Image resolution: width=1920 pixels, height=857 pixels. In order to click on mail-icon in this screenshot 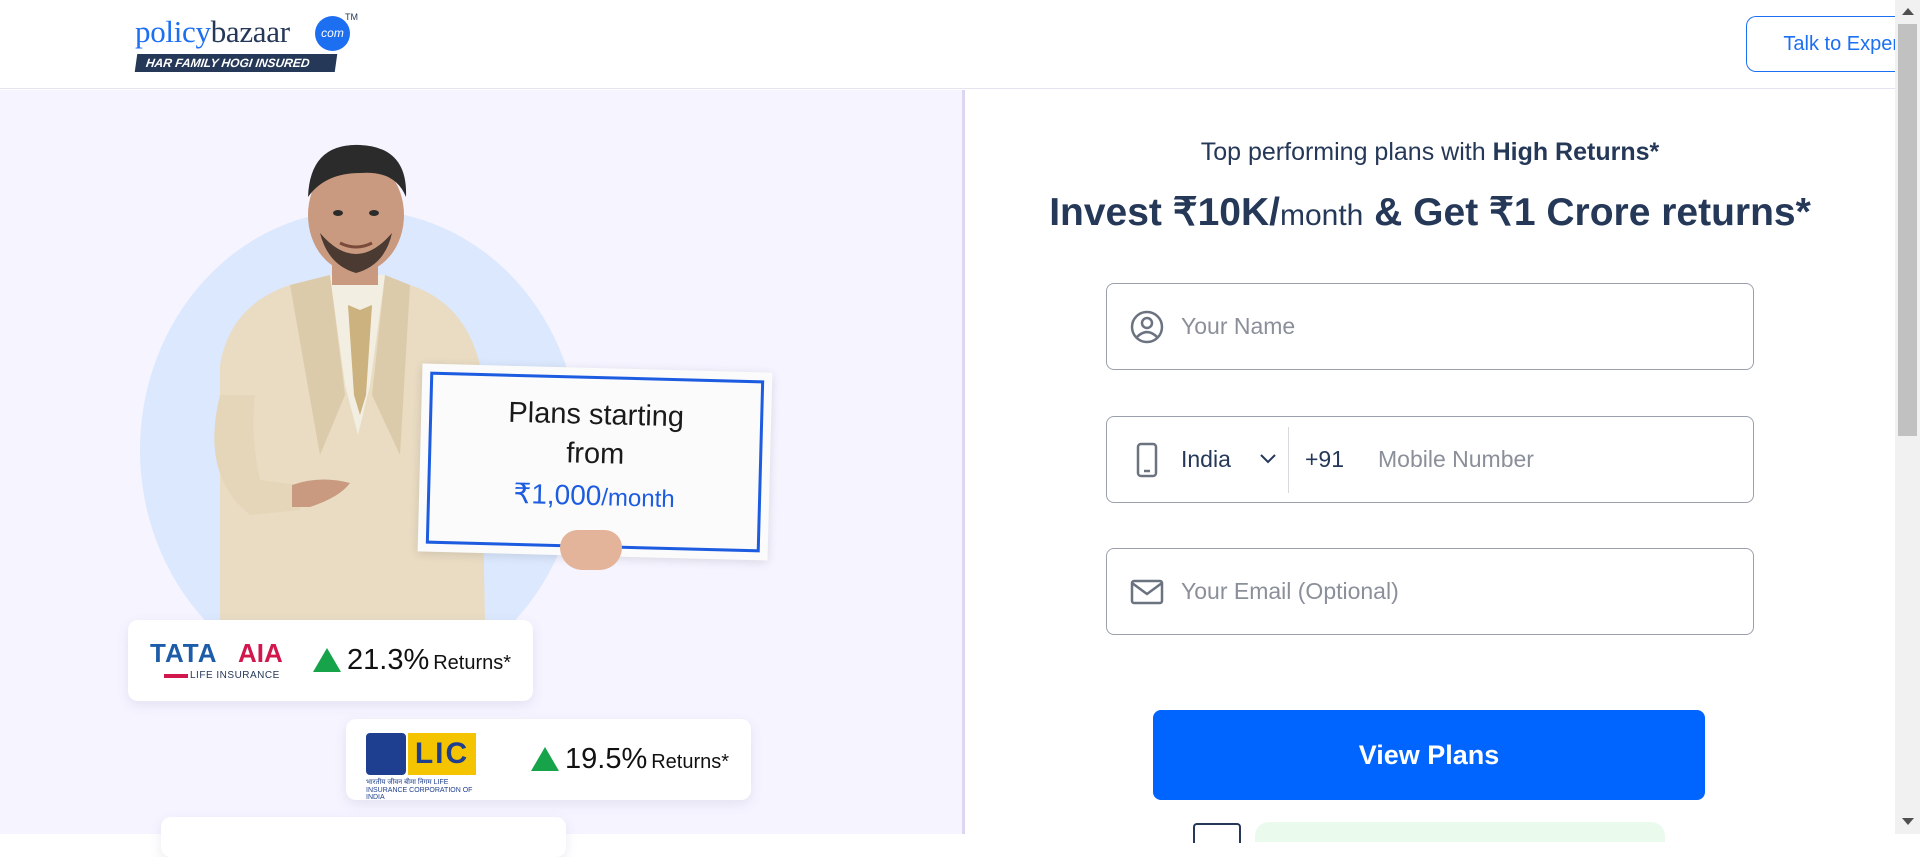, I will do `click(1147, 592)`.